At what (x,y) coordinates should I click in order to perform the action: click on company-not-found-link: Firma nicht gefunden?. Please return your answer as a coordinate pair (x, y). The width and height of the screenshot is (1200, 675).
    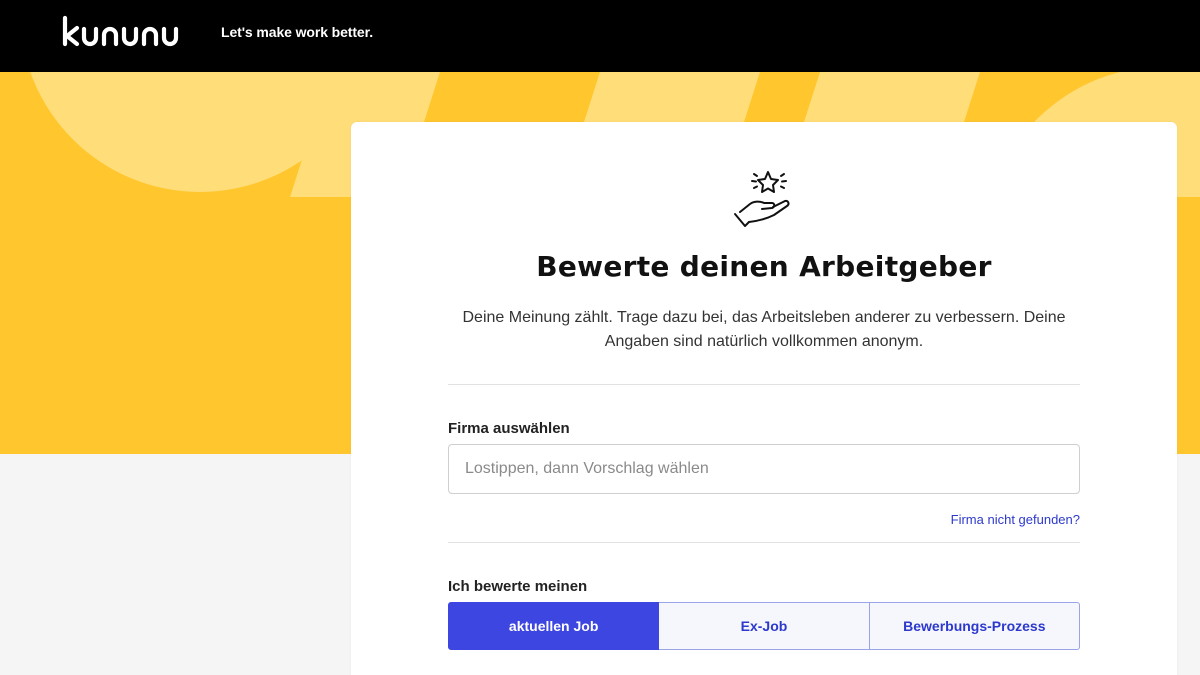
    Looking at the image, I should click on (1015, 519).